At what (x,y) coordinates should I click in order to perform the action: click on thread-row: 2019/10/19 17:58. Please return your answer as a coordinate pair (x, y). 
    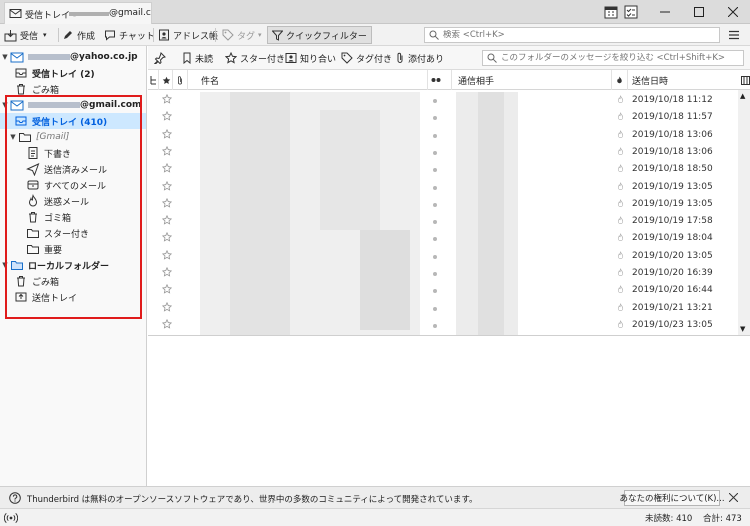
    Looking at the image, I should click on (443, 221).